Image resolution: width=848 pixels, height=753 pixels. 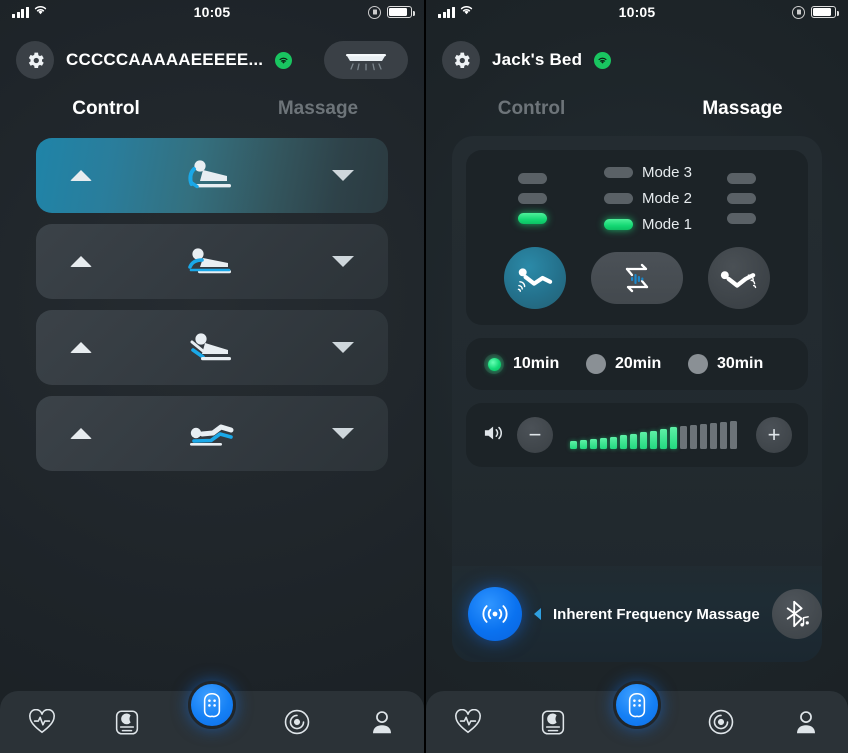 I want to click on lumbar-up-button, so click(x=81, y=433).